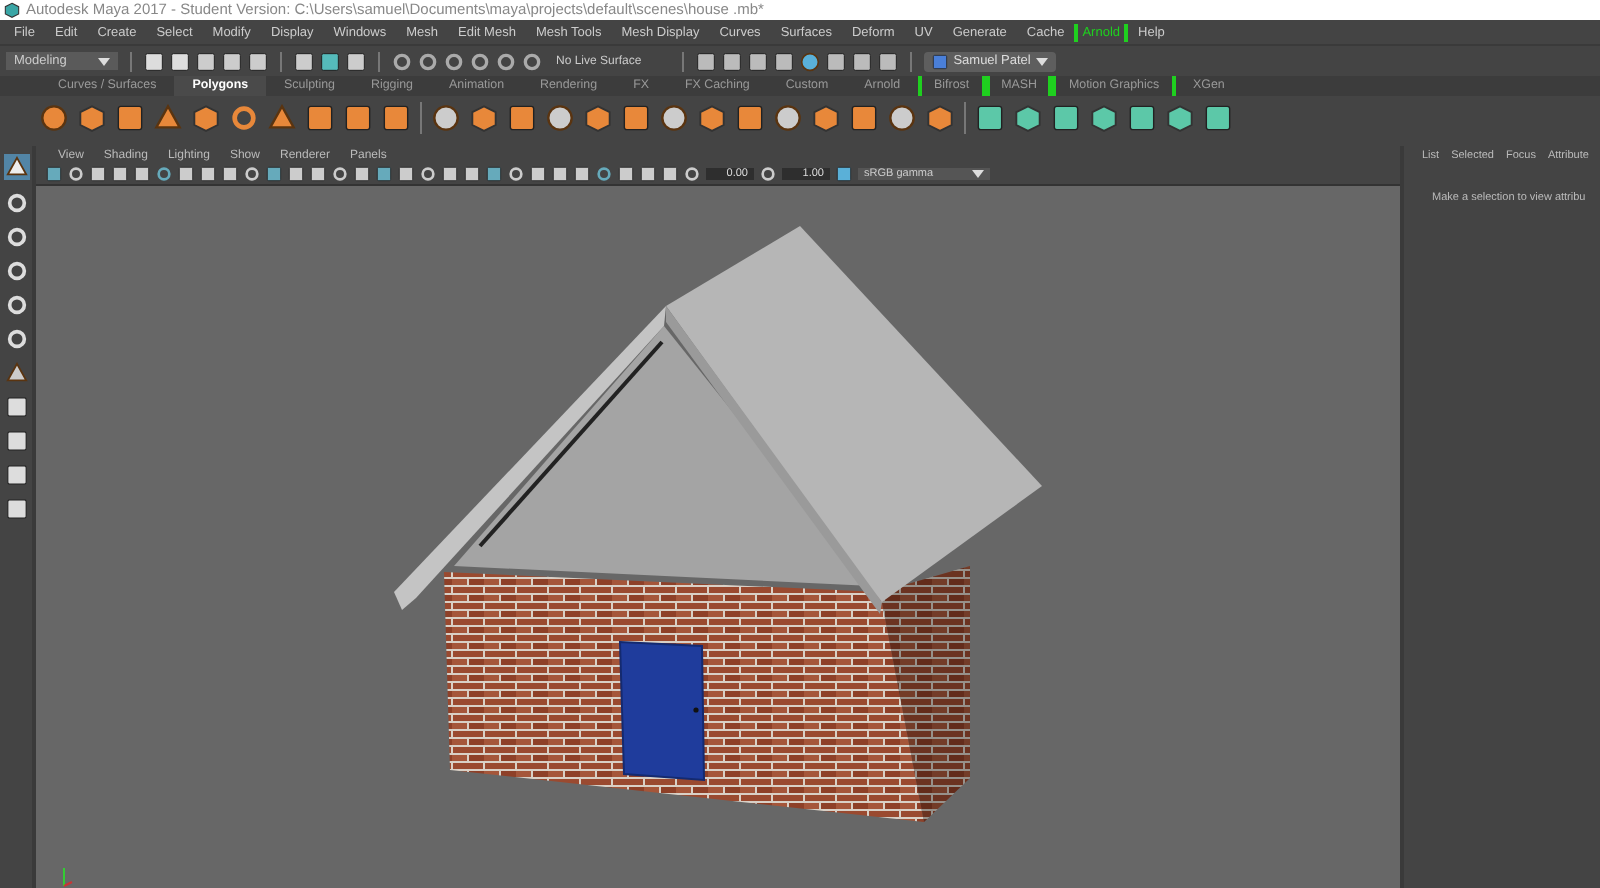  Describe the element at coordinates (939, 61) in the screenshot. I see `user-icon` at that location.